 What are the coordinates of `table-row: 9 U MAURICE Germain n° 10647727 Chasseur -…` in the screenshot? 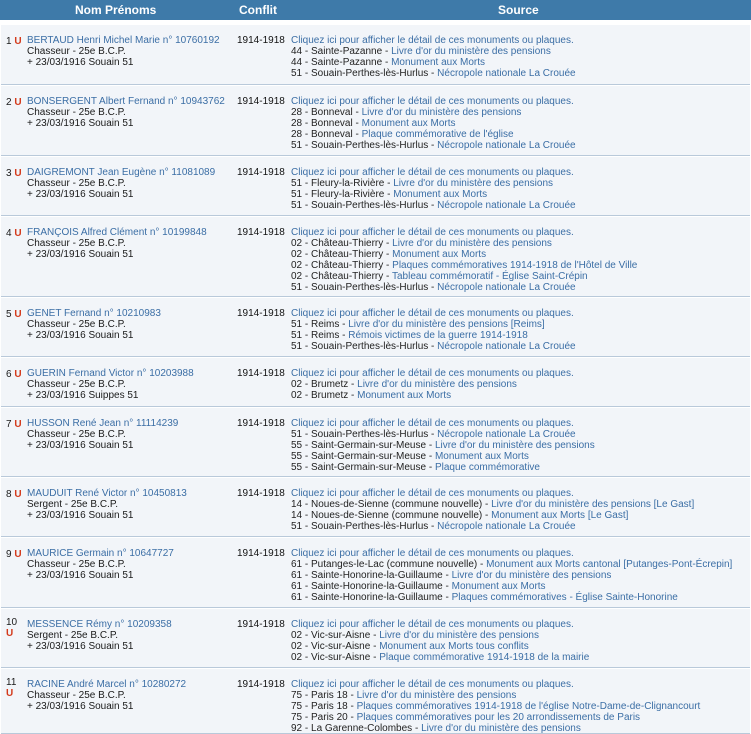 It's located at (375, 572).